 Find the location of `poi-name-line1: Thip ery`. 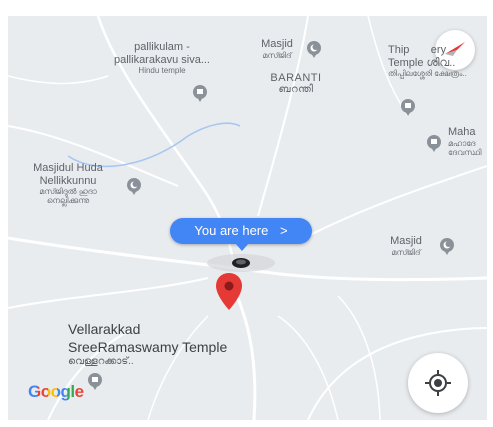

poi-name-line1: Thip ery is located at coordinates (417, 50).